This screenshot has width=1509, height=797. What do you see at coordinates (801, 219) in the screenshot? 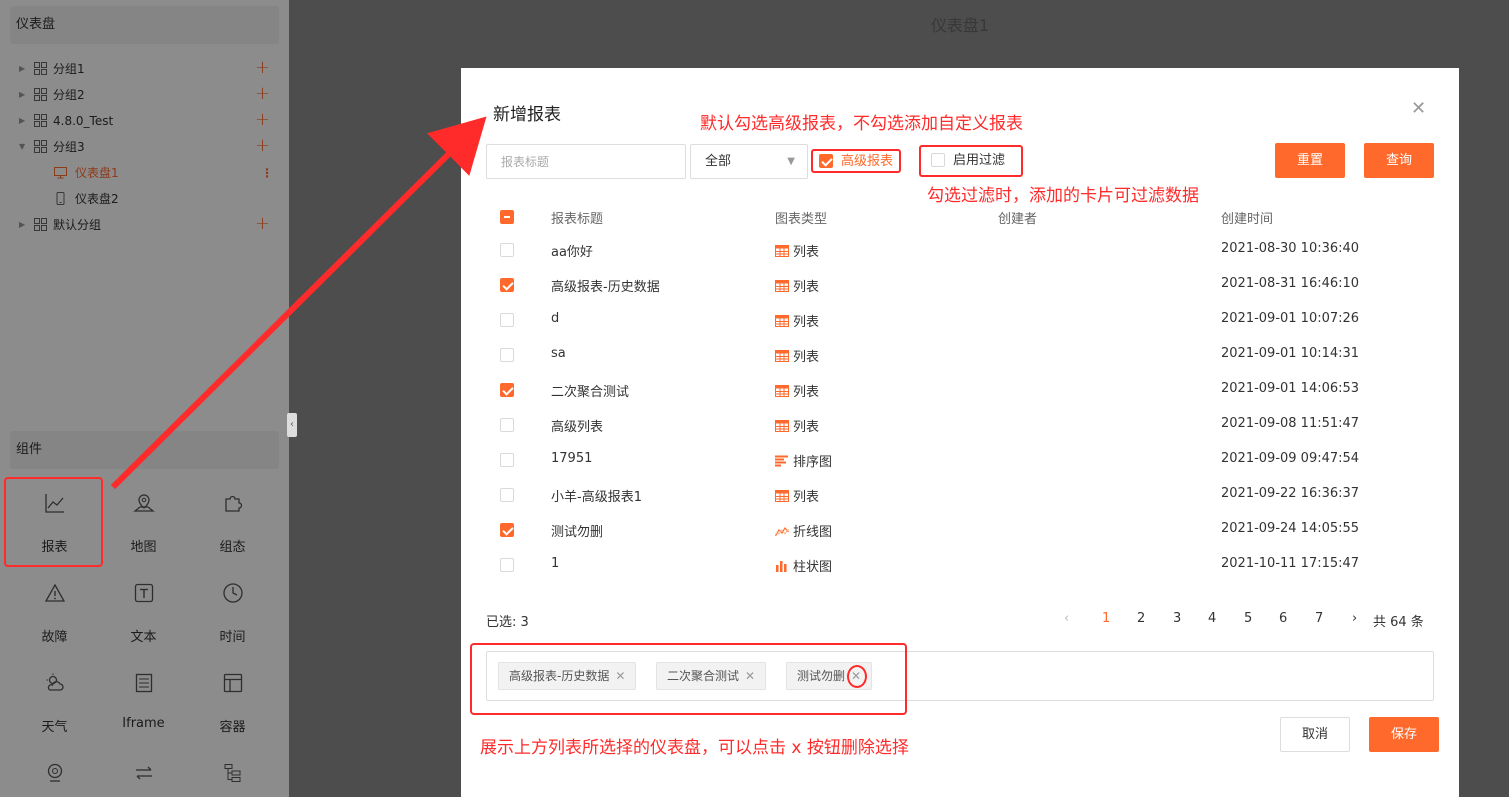
I see `column-header-type: 图表类型` at bounding box center [801, 219].